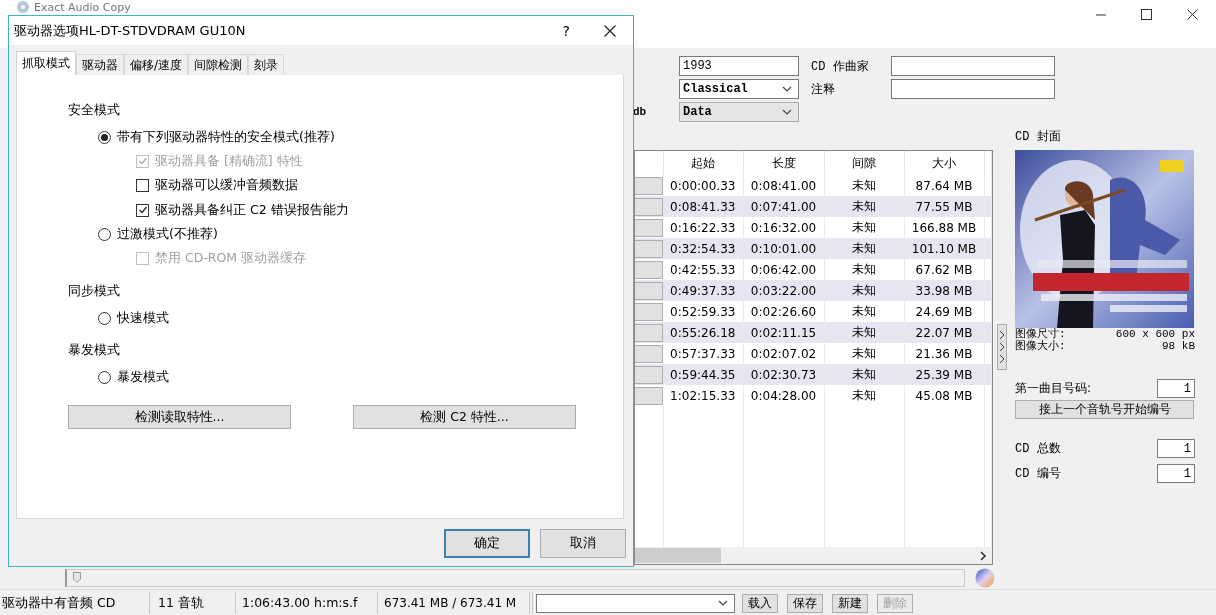 The height and width of the screenshot is (615, 1216). What do you see at coordinates (100, 64) in the screenshot?
I see `tab: 驱动器` at bounding box center [100, 64].